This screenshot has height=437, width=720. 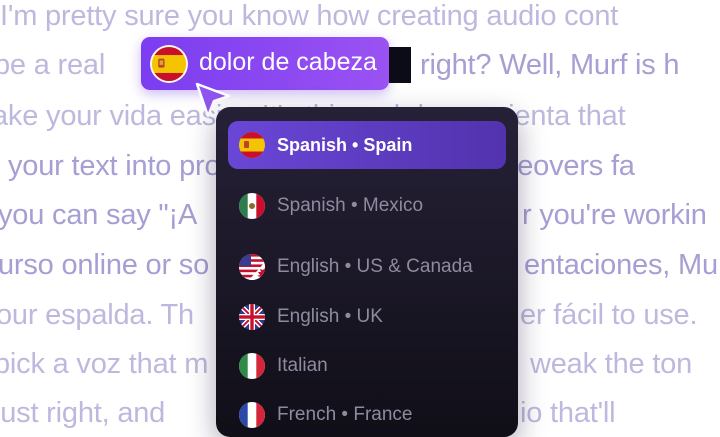 I want to click on france-flag-icon, so click(x=252, y=415).